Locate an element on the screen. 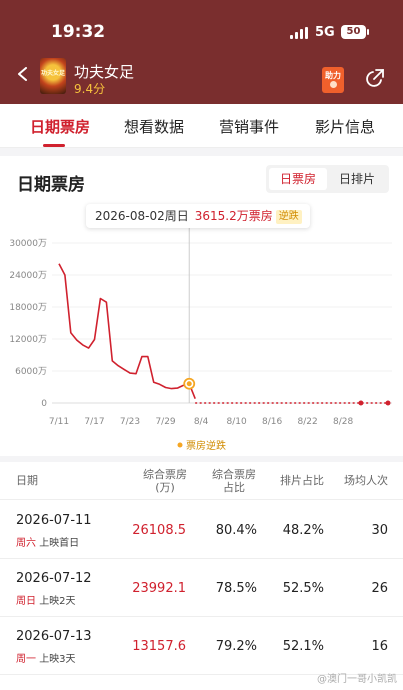 The width and height of the screenshot is (403, 690). row-avg-attendance: 30 is located at coordinates (379, 530).